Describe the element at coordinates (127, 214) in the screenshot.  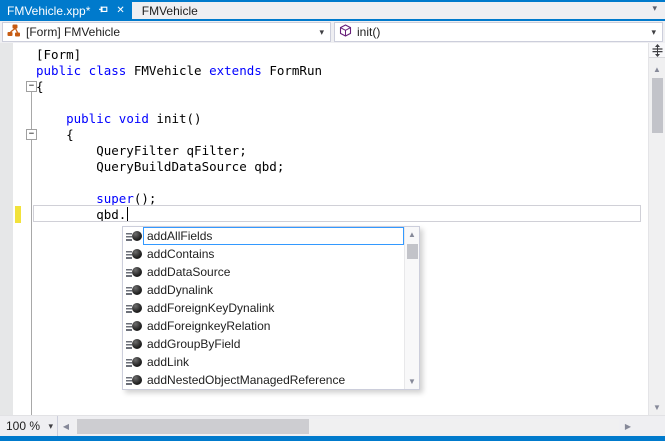
I see `text-caret` at that location.